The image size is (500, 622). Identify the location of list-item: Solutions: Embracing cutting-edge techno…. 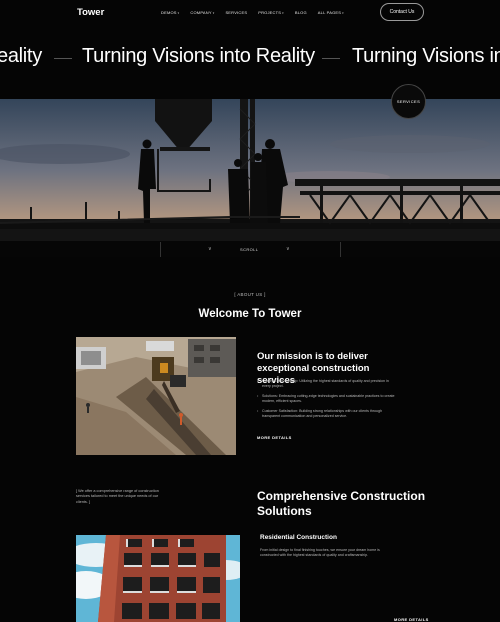
(327, 399).